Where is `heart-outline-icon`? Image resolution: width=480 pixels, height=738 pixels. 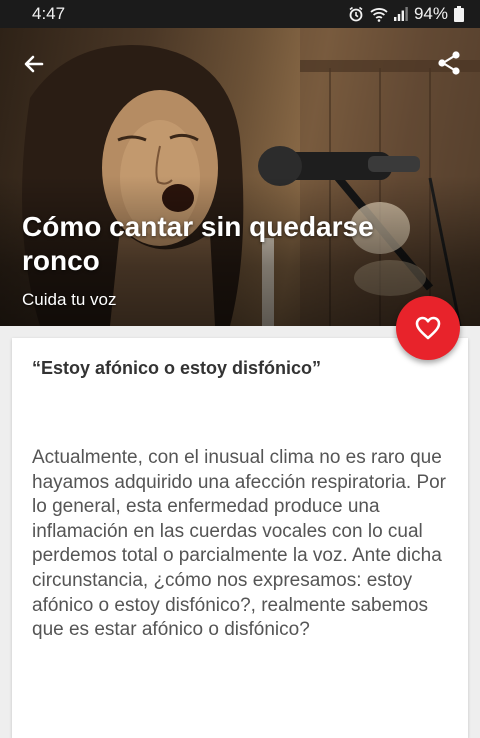
heart-outline-icon is located at coordinates (428, 328).